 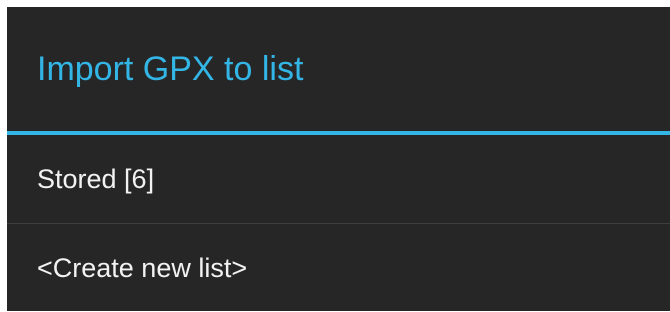 I want to click on dialog-title: Import GPX to list, so click(x=170, y=69).